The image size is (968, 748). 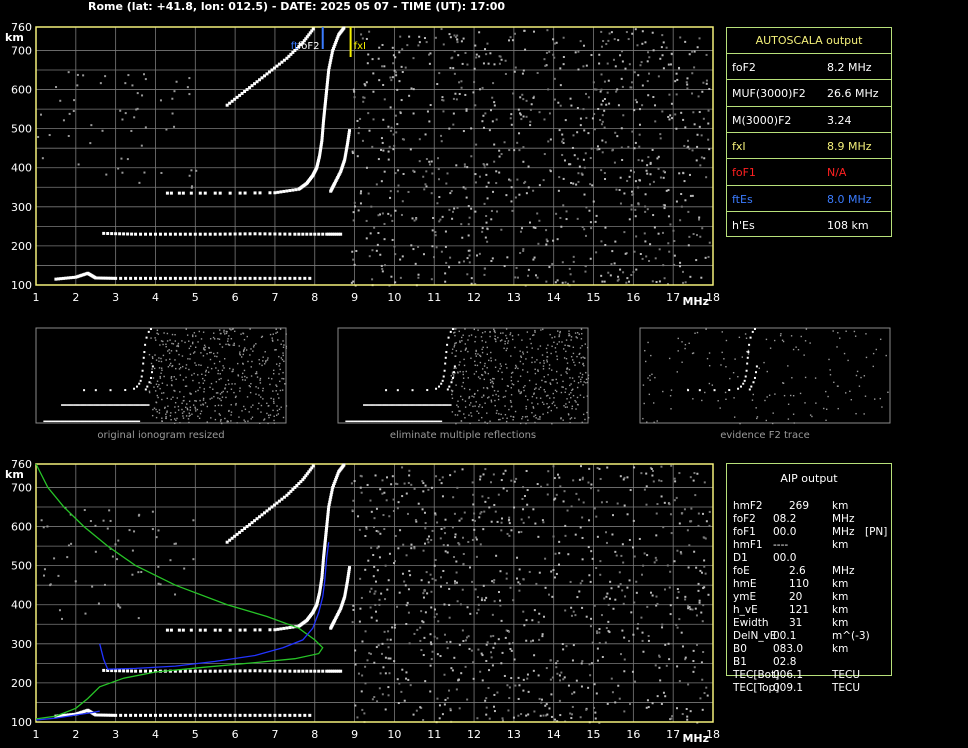 What do you see at coordinates (75, 297) in the screenshot?
I see `top-x-tick-label: 2` at bounding box center [75, 297].